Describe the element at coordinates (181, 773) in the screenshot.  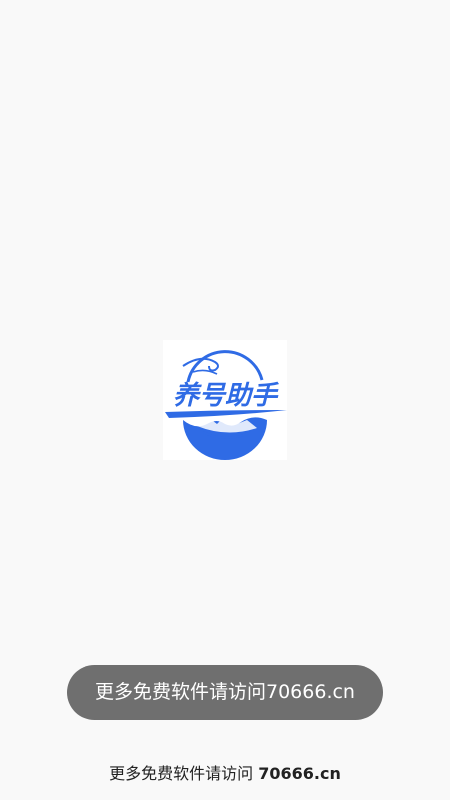
I see `footer-prefix: 更多免费软件请访问` at that location.